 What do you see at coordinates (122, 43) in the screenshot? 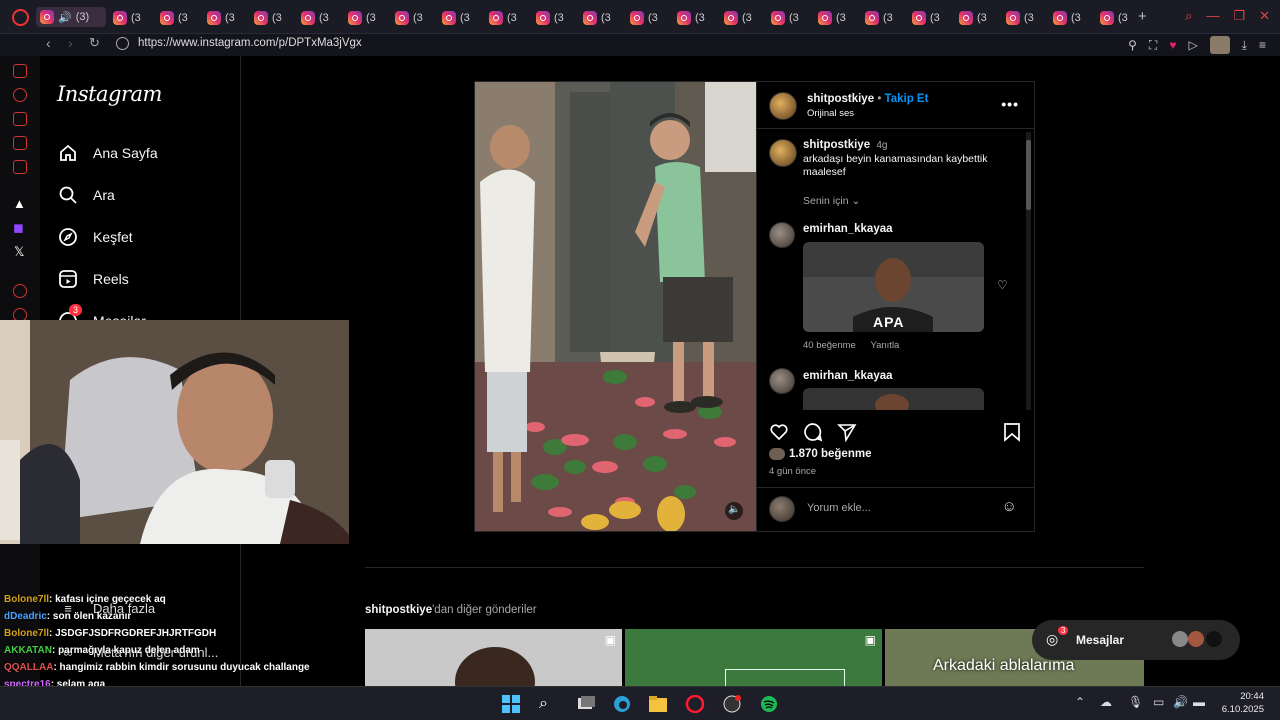
I see `site-info-icon` at bounding box center [122, 43].